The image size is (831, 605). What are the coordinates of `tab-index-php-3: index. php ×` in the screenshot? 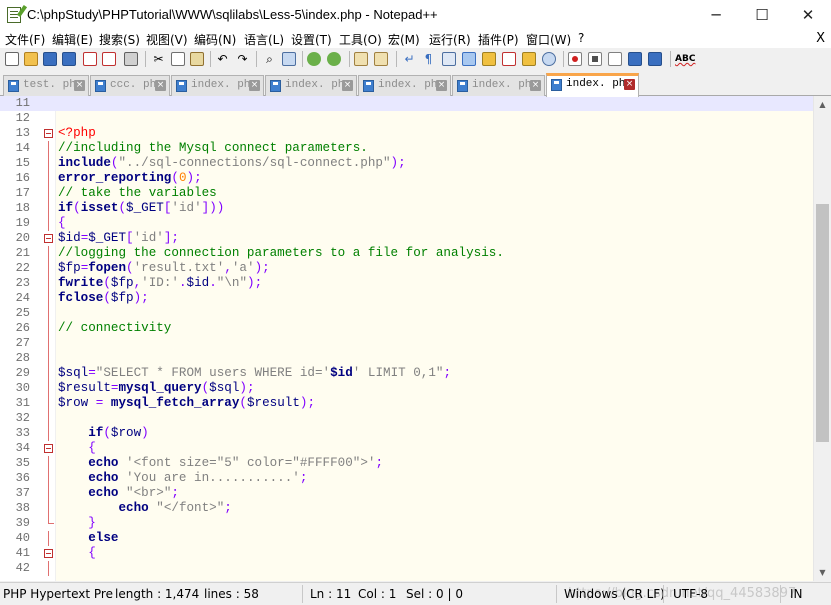 It's located at (404, 85).